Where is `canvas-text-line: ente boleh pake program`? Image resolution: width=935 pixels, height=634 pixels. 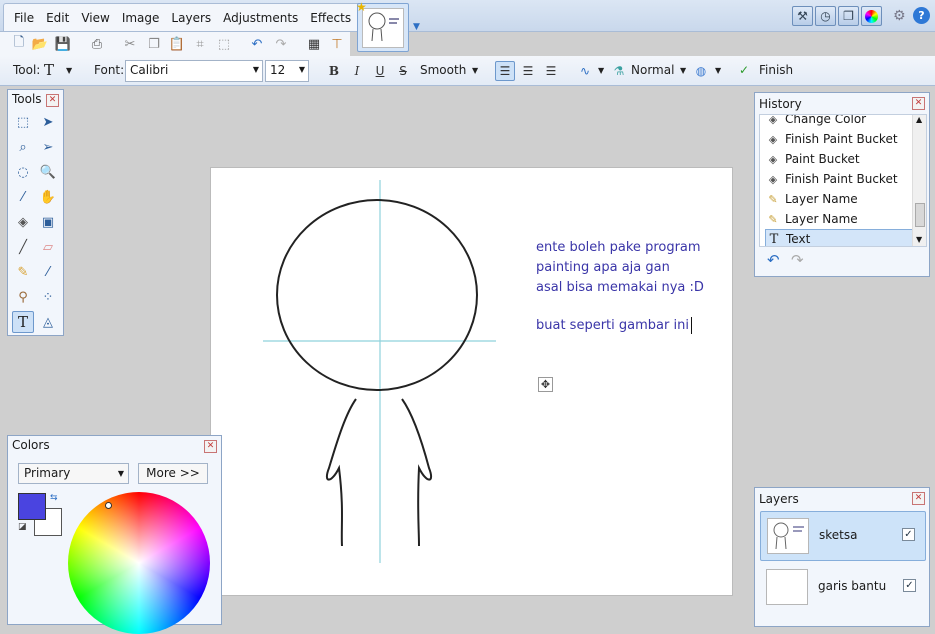
canvas-text-line: ente boleh pake program is located at coordinates (618, 247).